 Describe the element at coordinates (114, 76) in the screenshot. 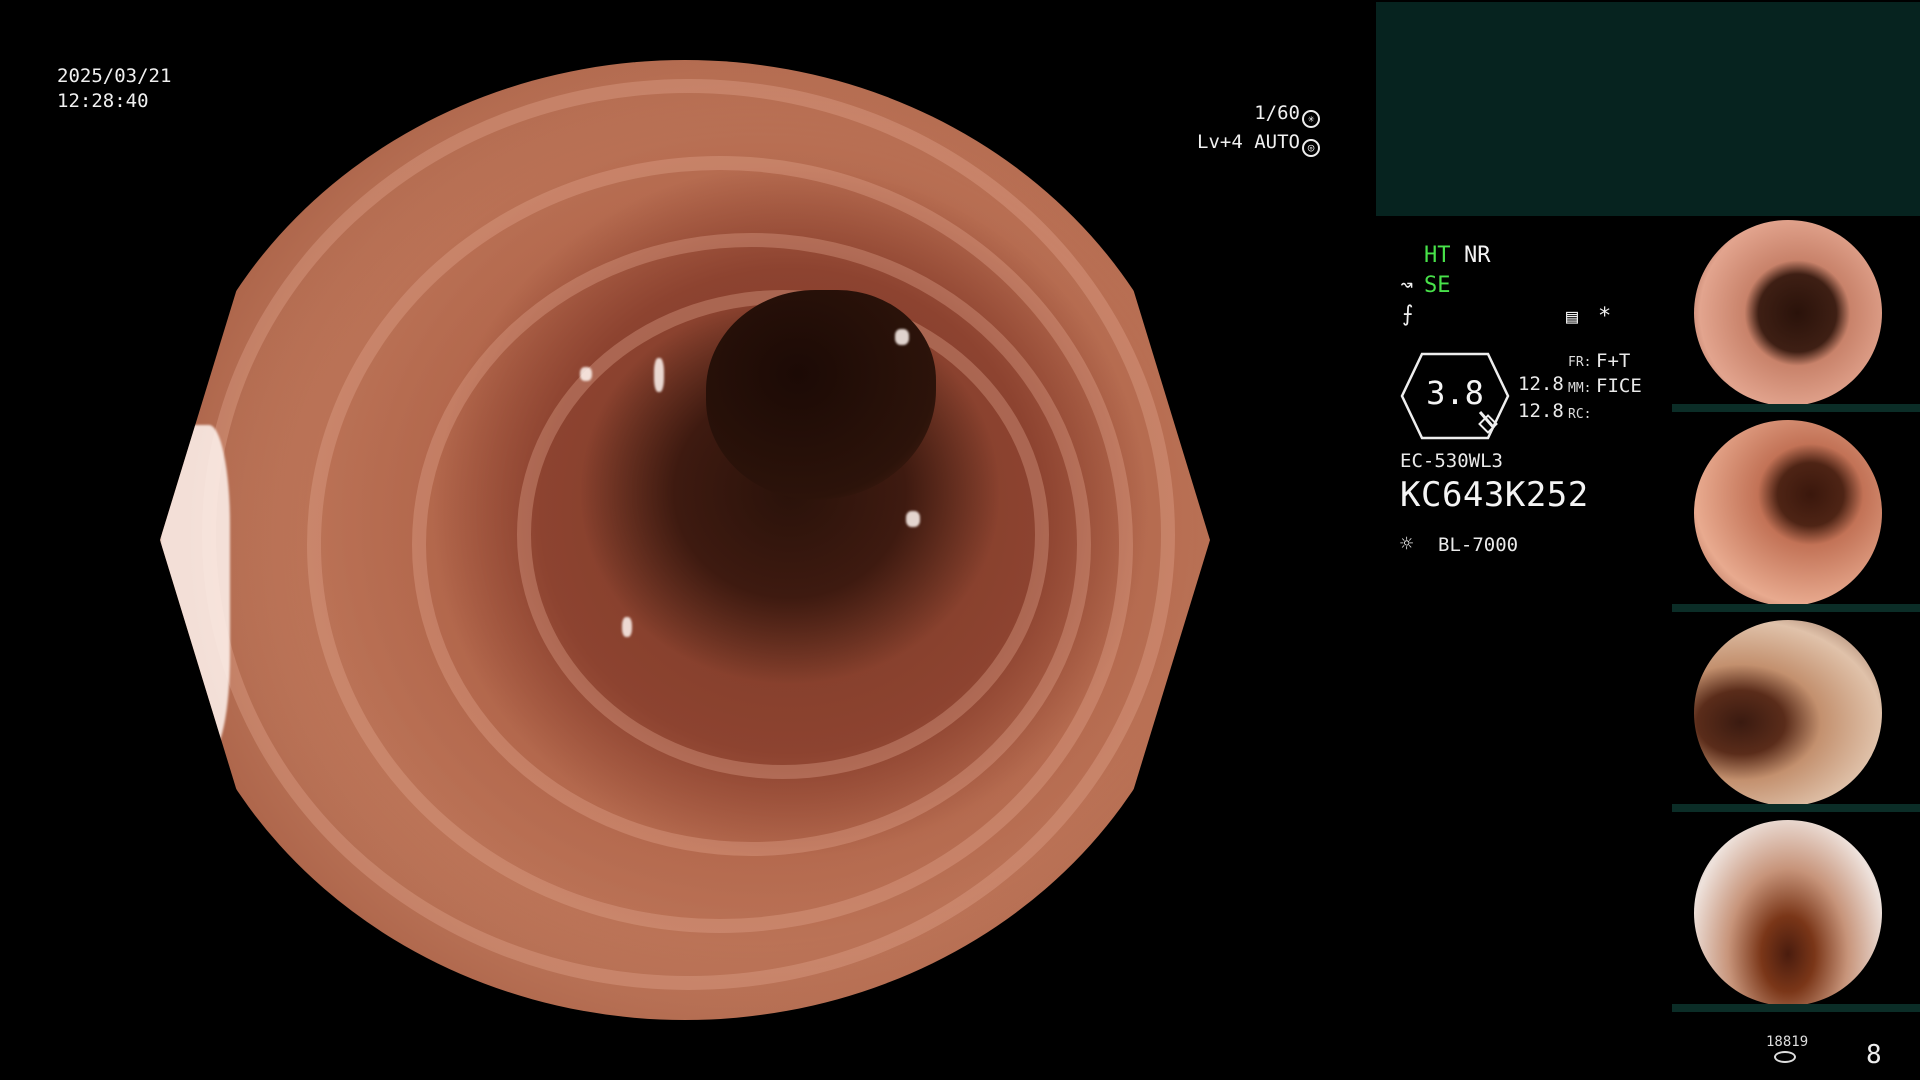

I see `date-label: 2025/03/21` at that location.